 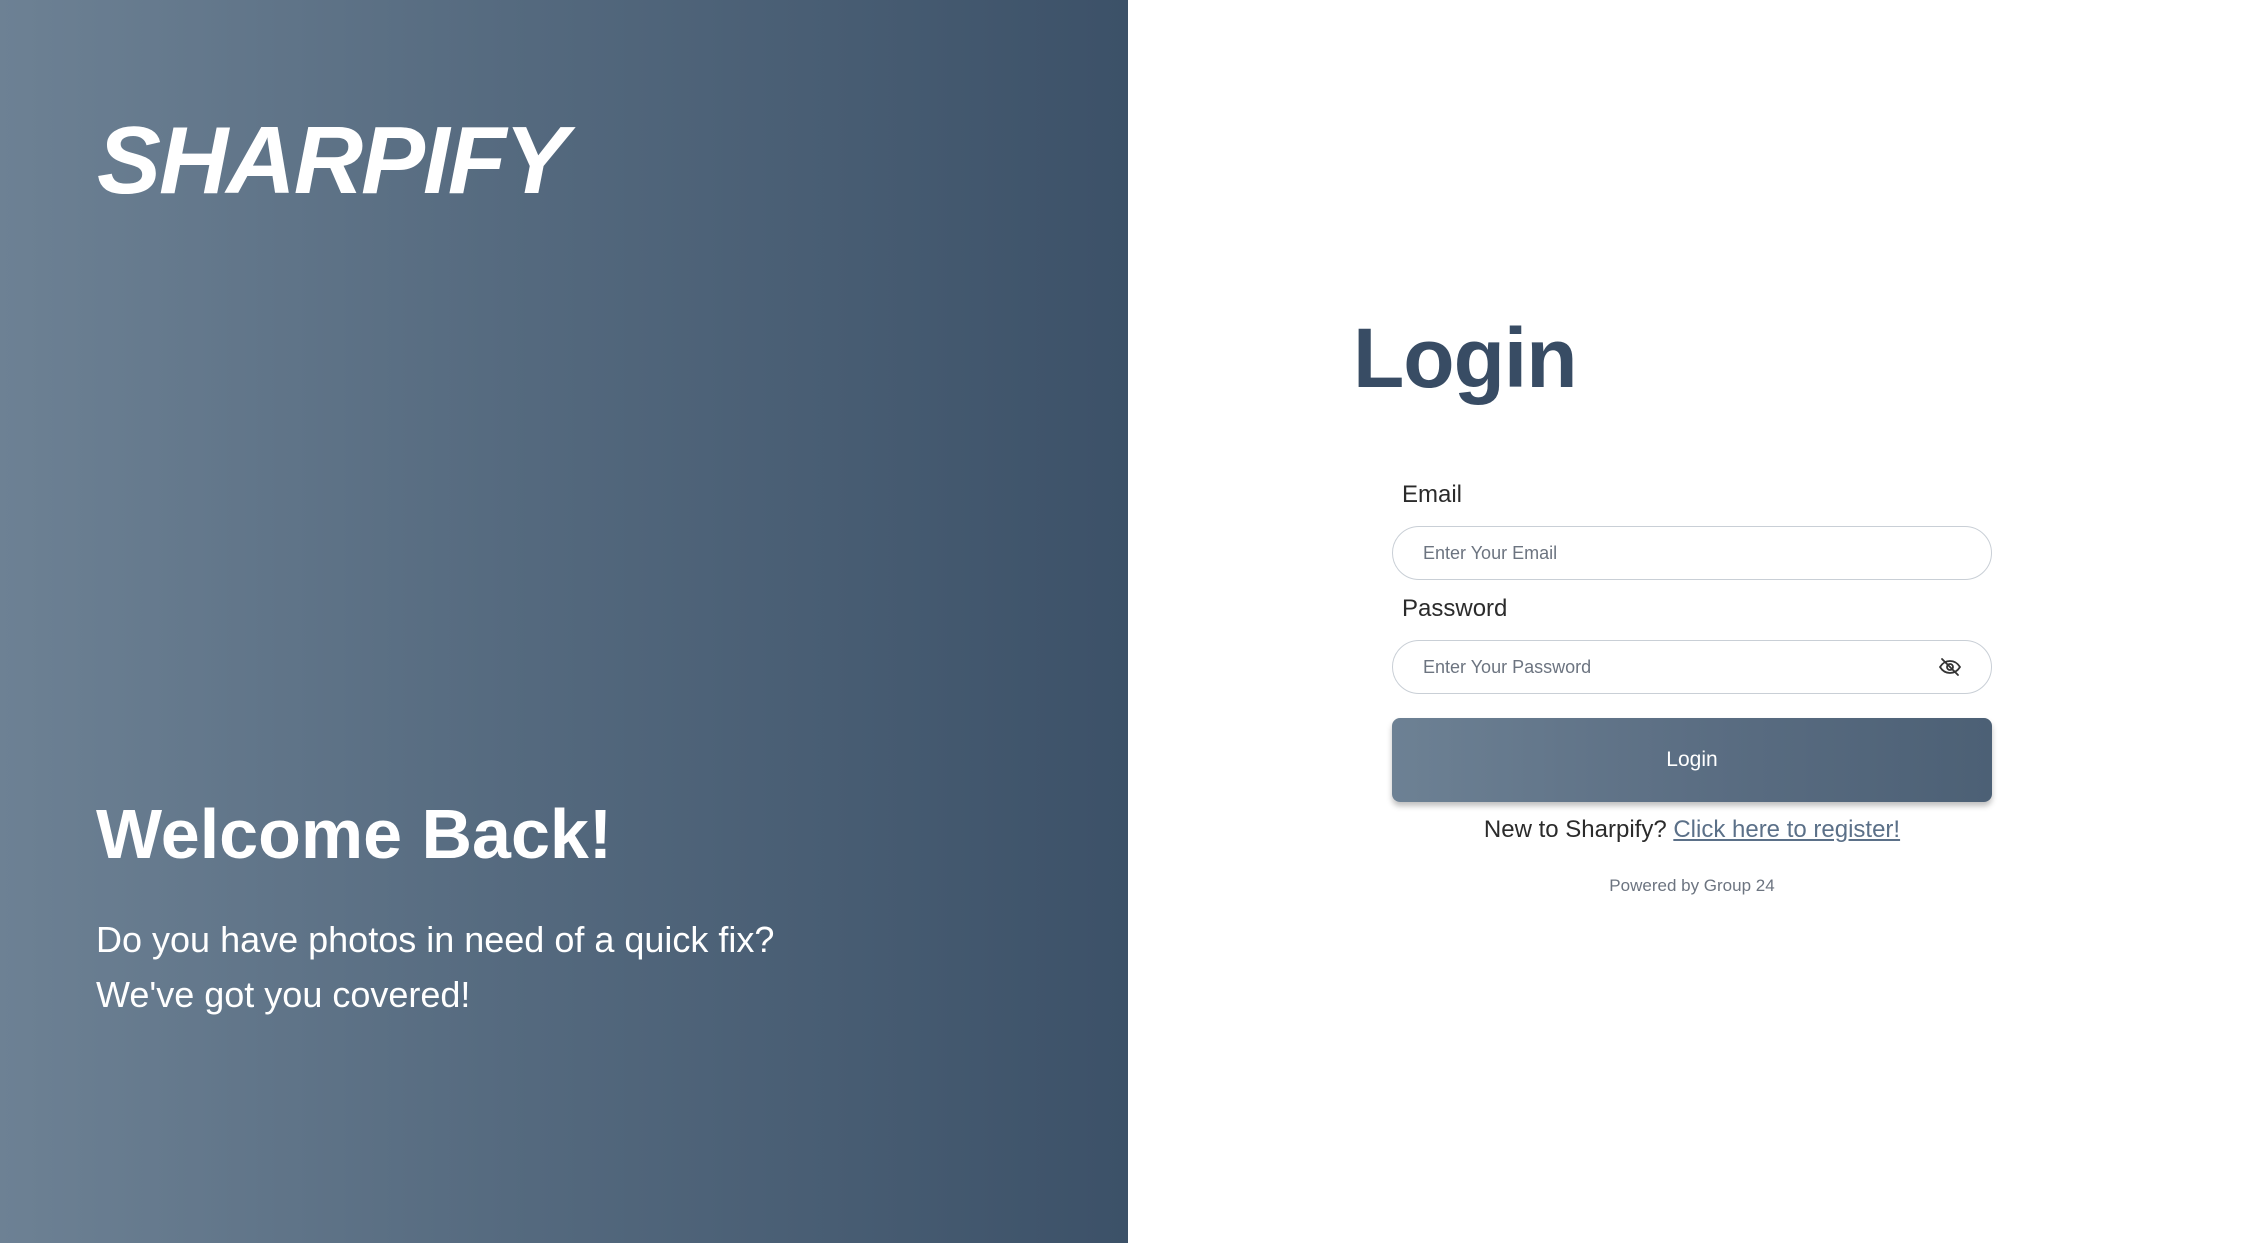 I want to click on brand-logo: SHARPIFY, so click(x=332, y=160).